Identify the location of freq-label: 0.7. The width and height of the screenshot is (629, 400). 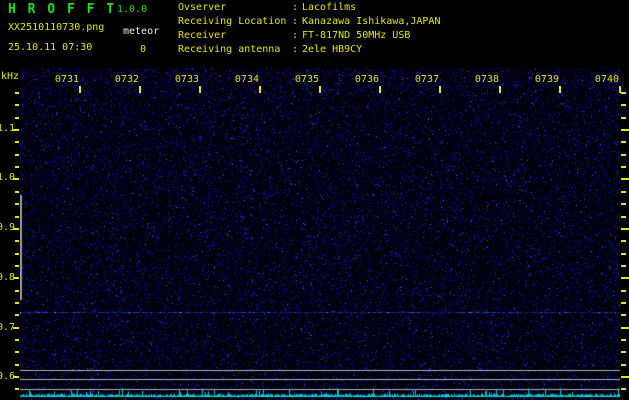
(8, 327).